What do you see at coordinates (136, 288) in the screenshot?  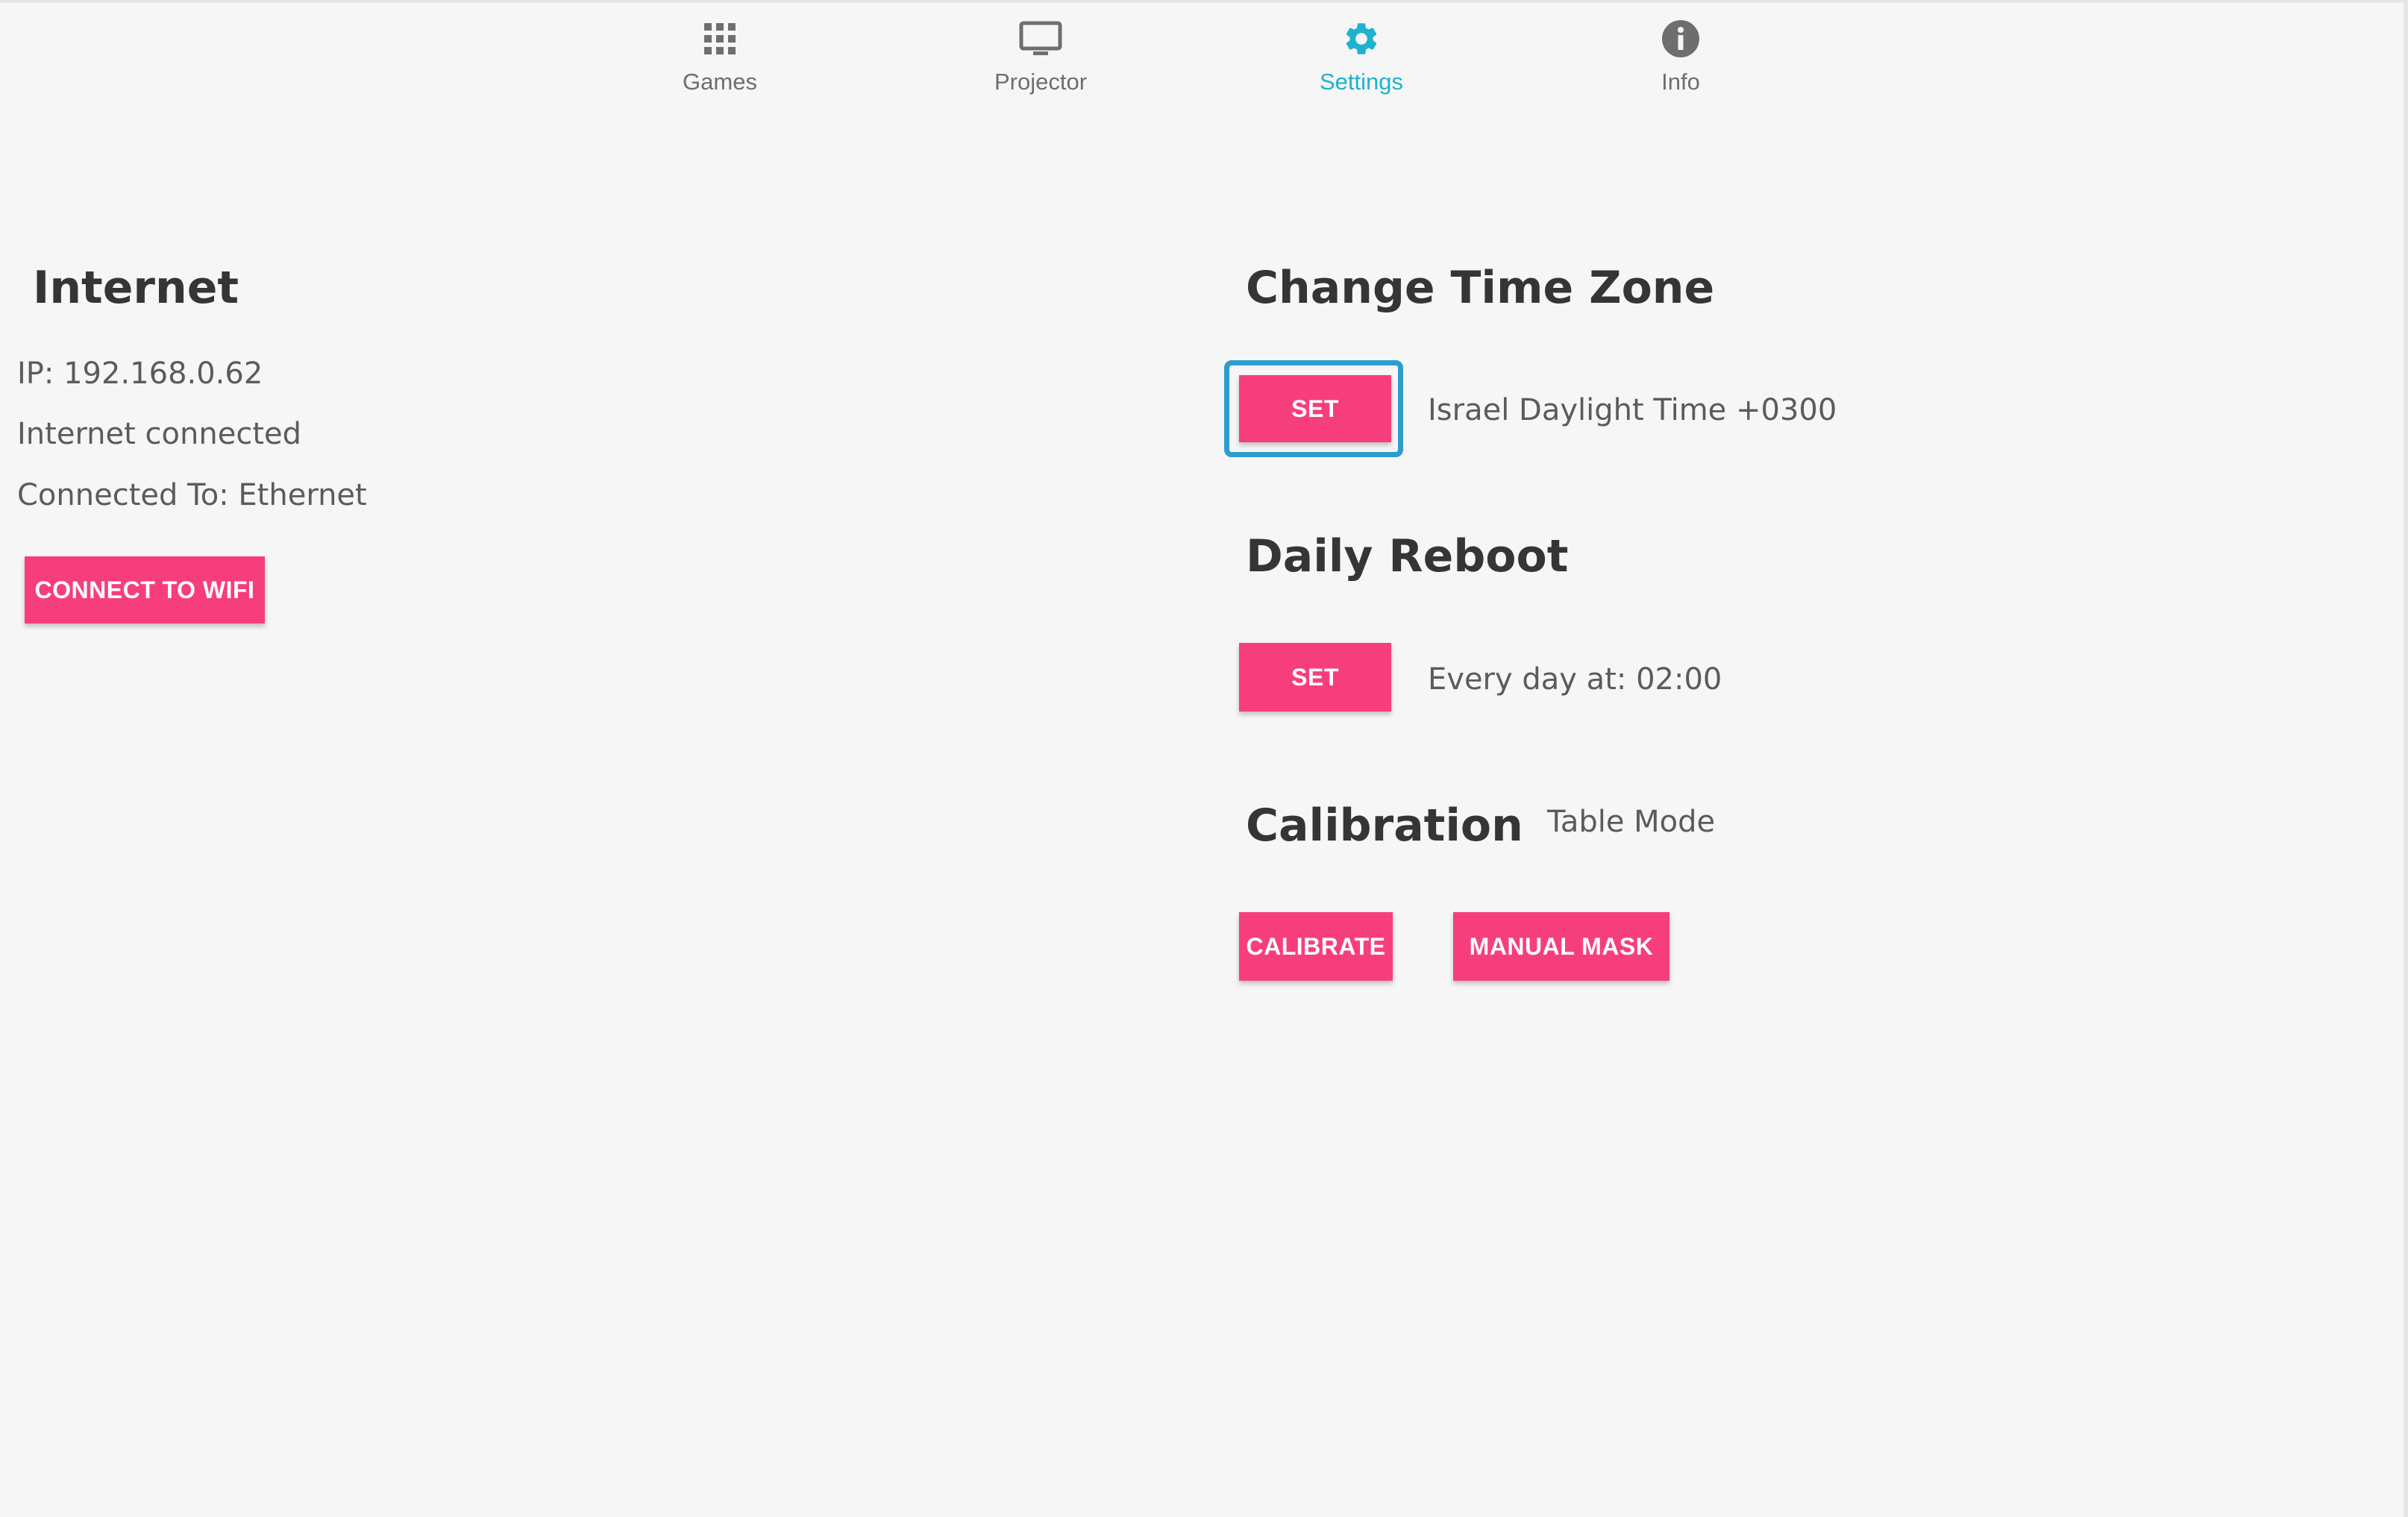 I see `internet-title: Internet` at bounding box center [136, 288].